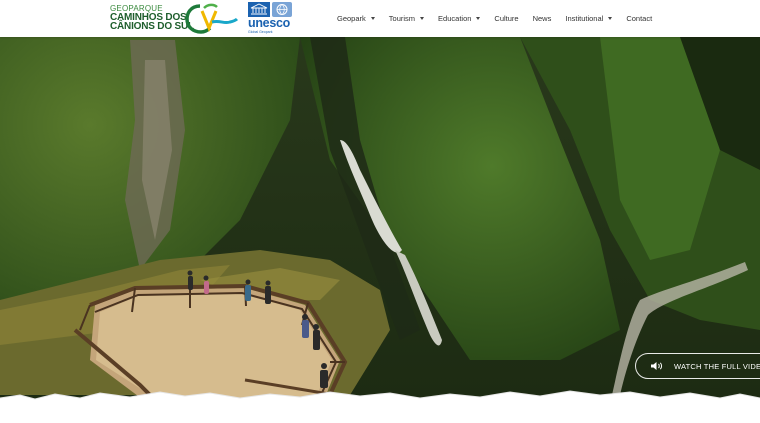  Describe the element at coordinates (351, 18) in the screenshot. I see `nav-label: Geopark` at that location.